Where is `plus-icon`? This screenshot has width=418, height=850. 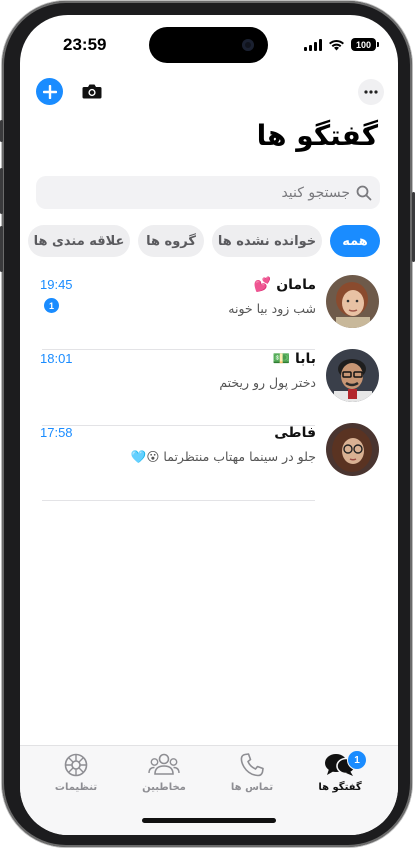 plus-icon is located at coordinates (49, 91).